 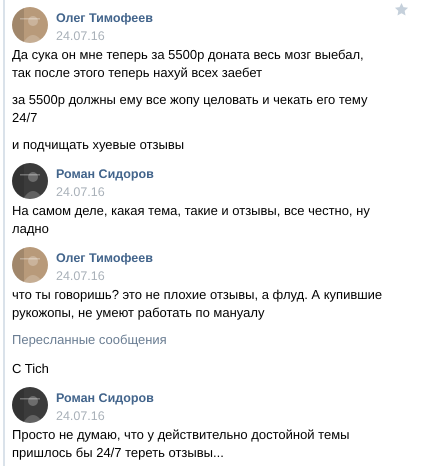 I want to click on star-icon, so click(x=401, y=9).